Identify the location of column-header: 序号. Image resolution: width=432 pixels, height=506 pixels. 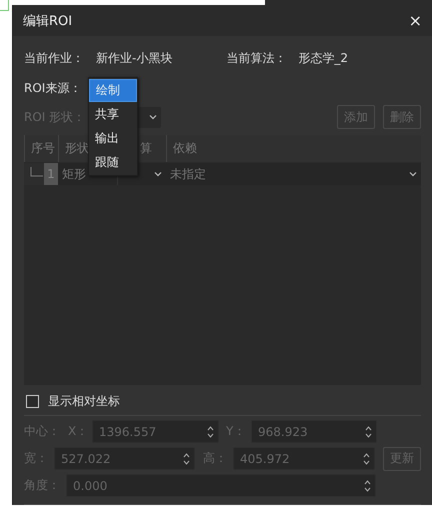
(41, 148).